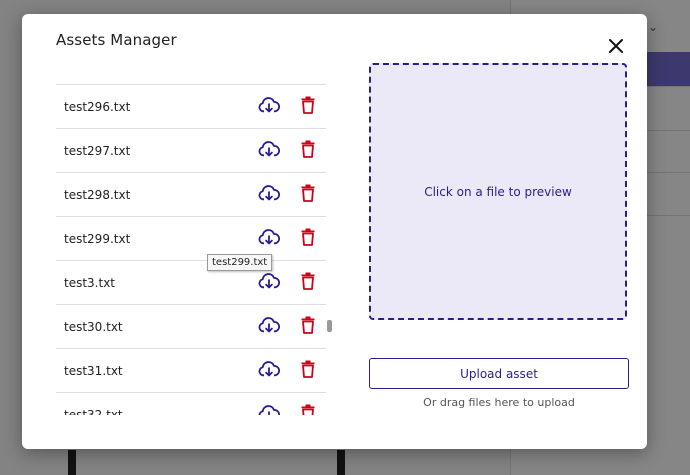 The image size is (690, 475). I want to click on drag-upload-hint: Or drag files here to upload, so click(499, 402).